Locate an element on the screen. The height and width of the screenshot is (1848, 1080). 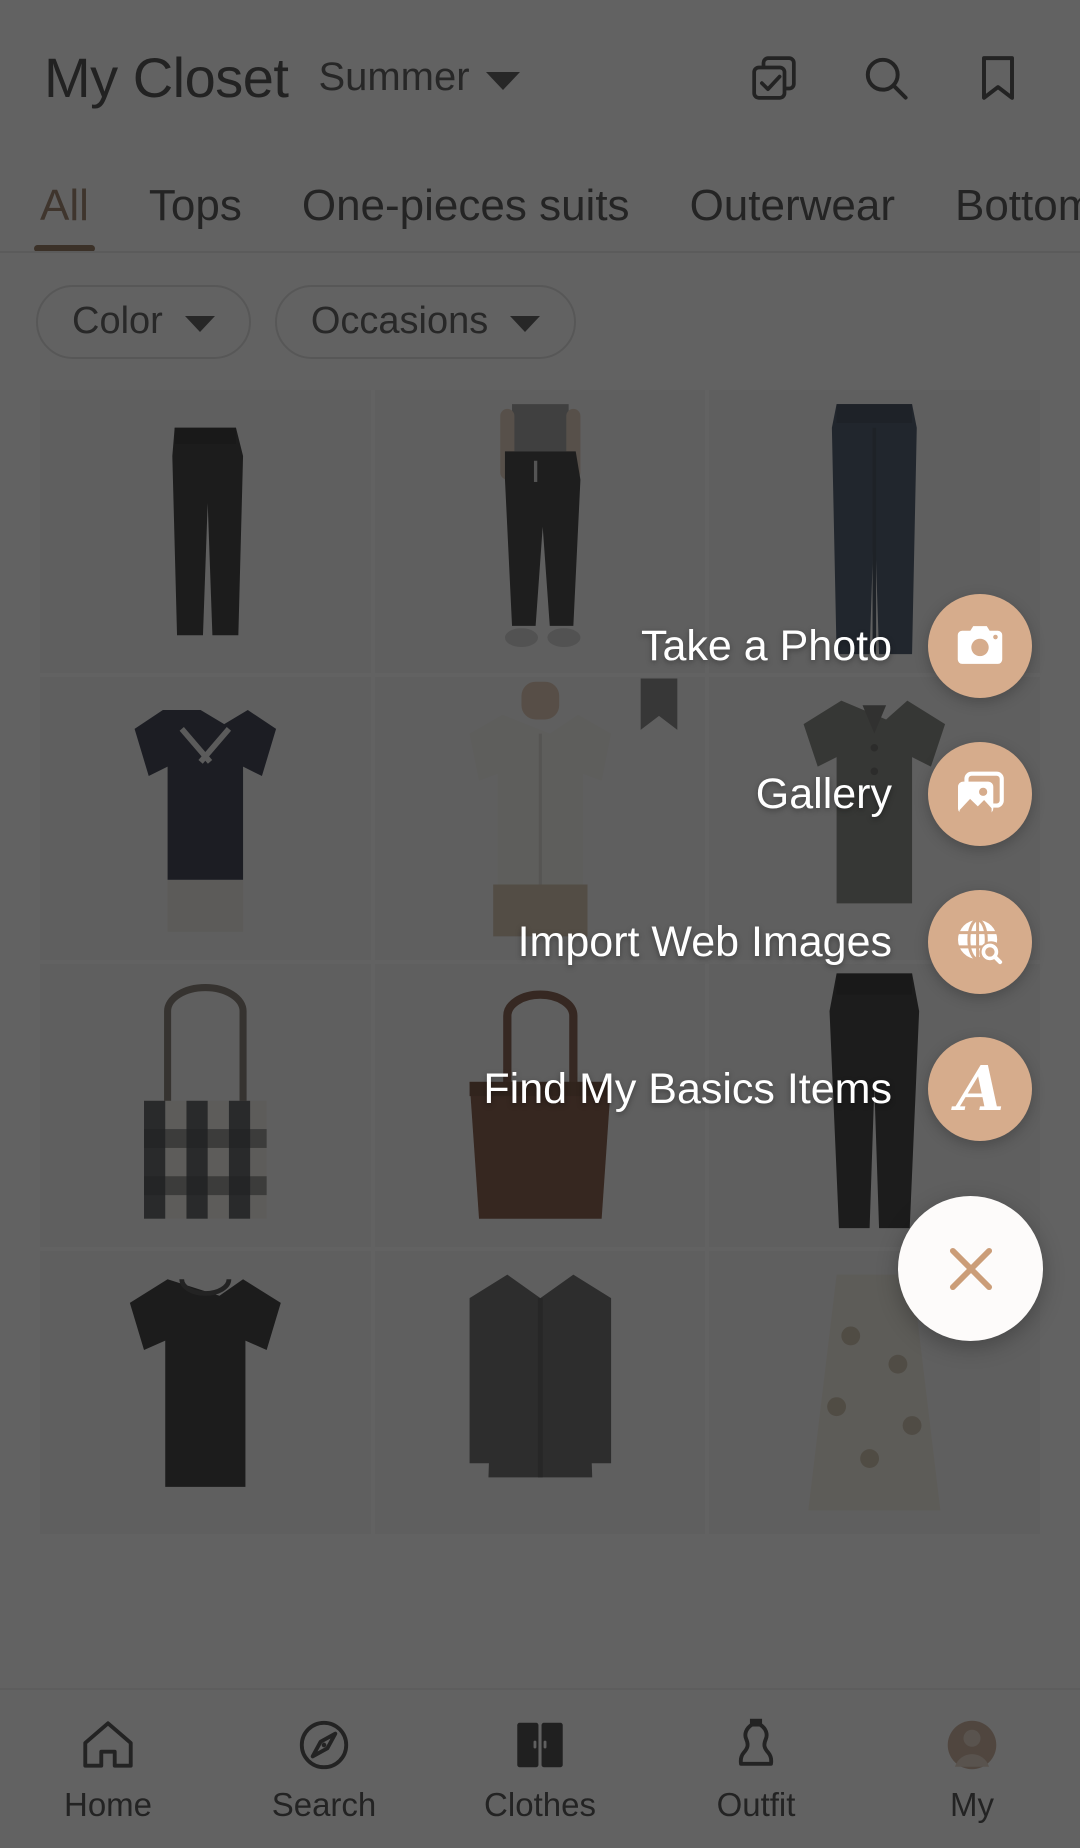
fab-action-import-web-images: Import Web Images is located at coordinates (775, 942).